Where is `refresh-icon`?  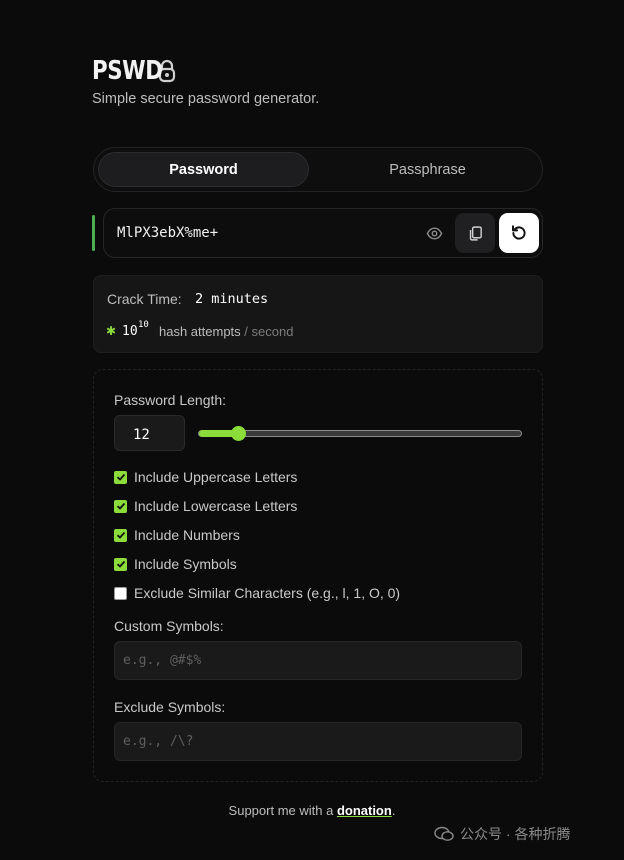 refresh-icon is located at coordinates (519, 232).